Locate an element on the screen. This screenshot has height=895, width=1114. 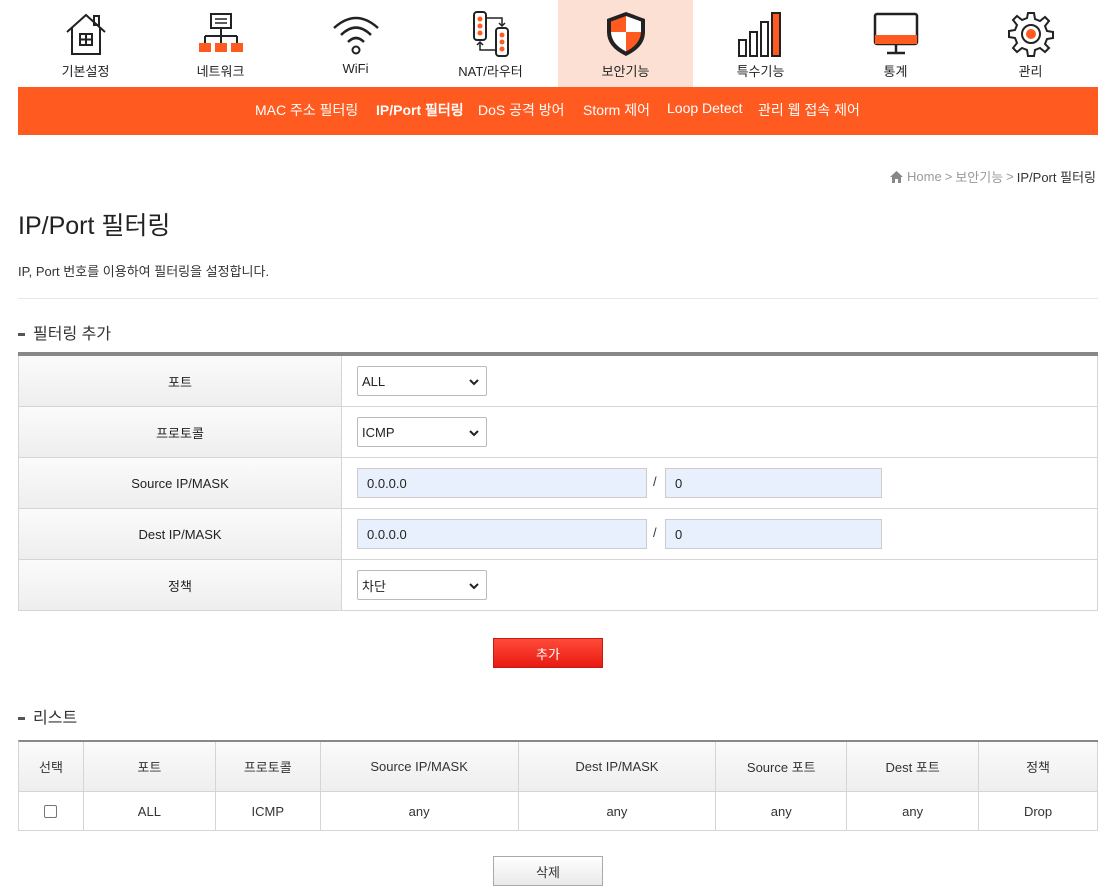
row-source-port: any is located at coordinates (782, 811).